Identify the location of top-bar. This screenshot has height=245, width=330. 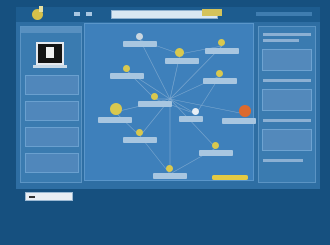
(168, 14).